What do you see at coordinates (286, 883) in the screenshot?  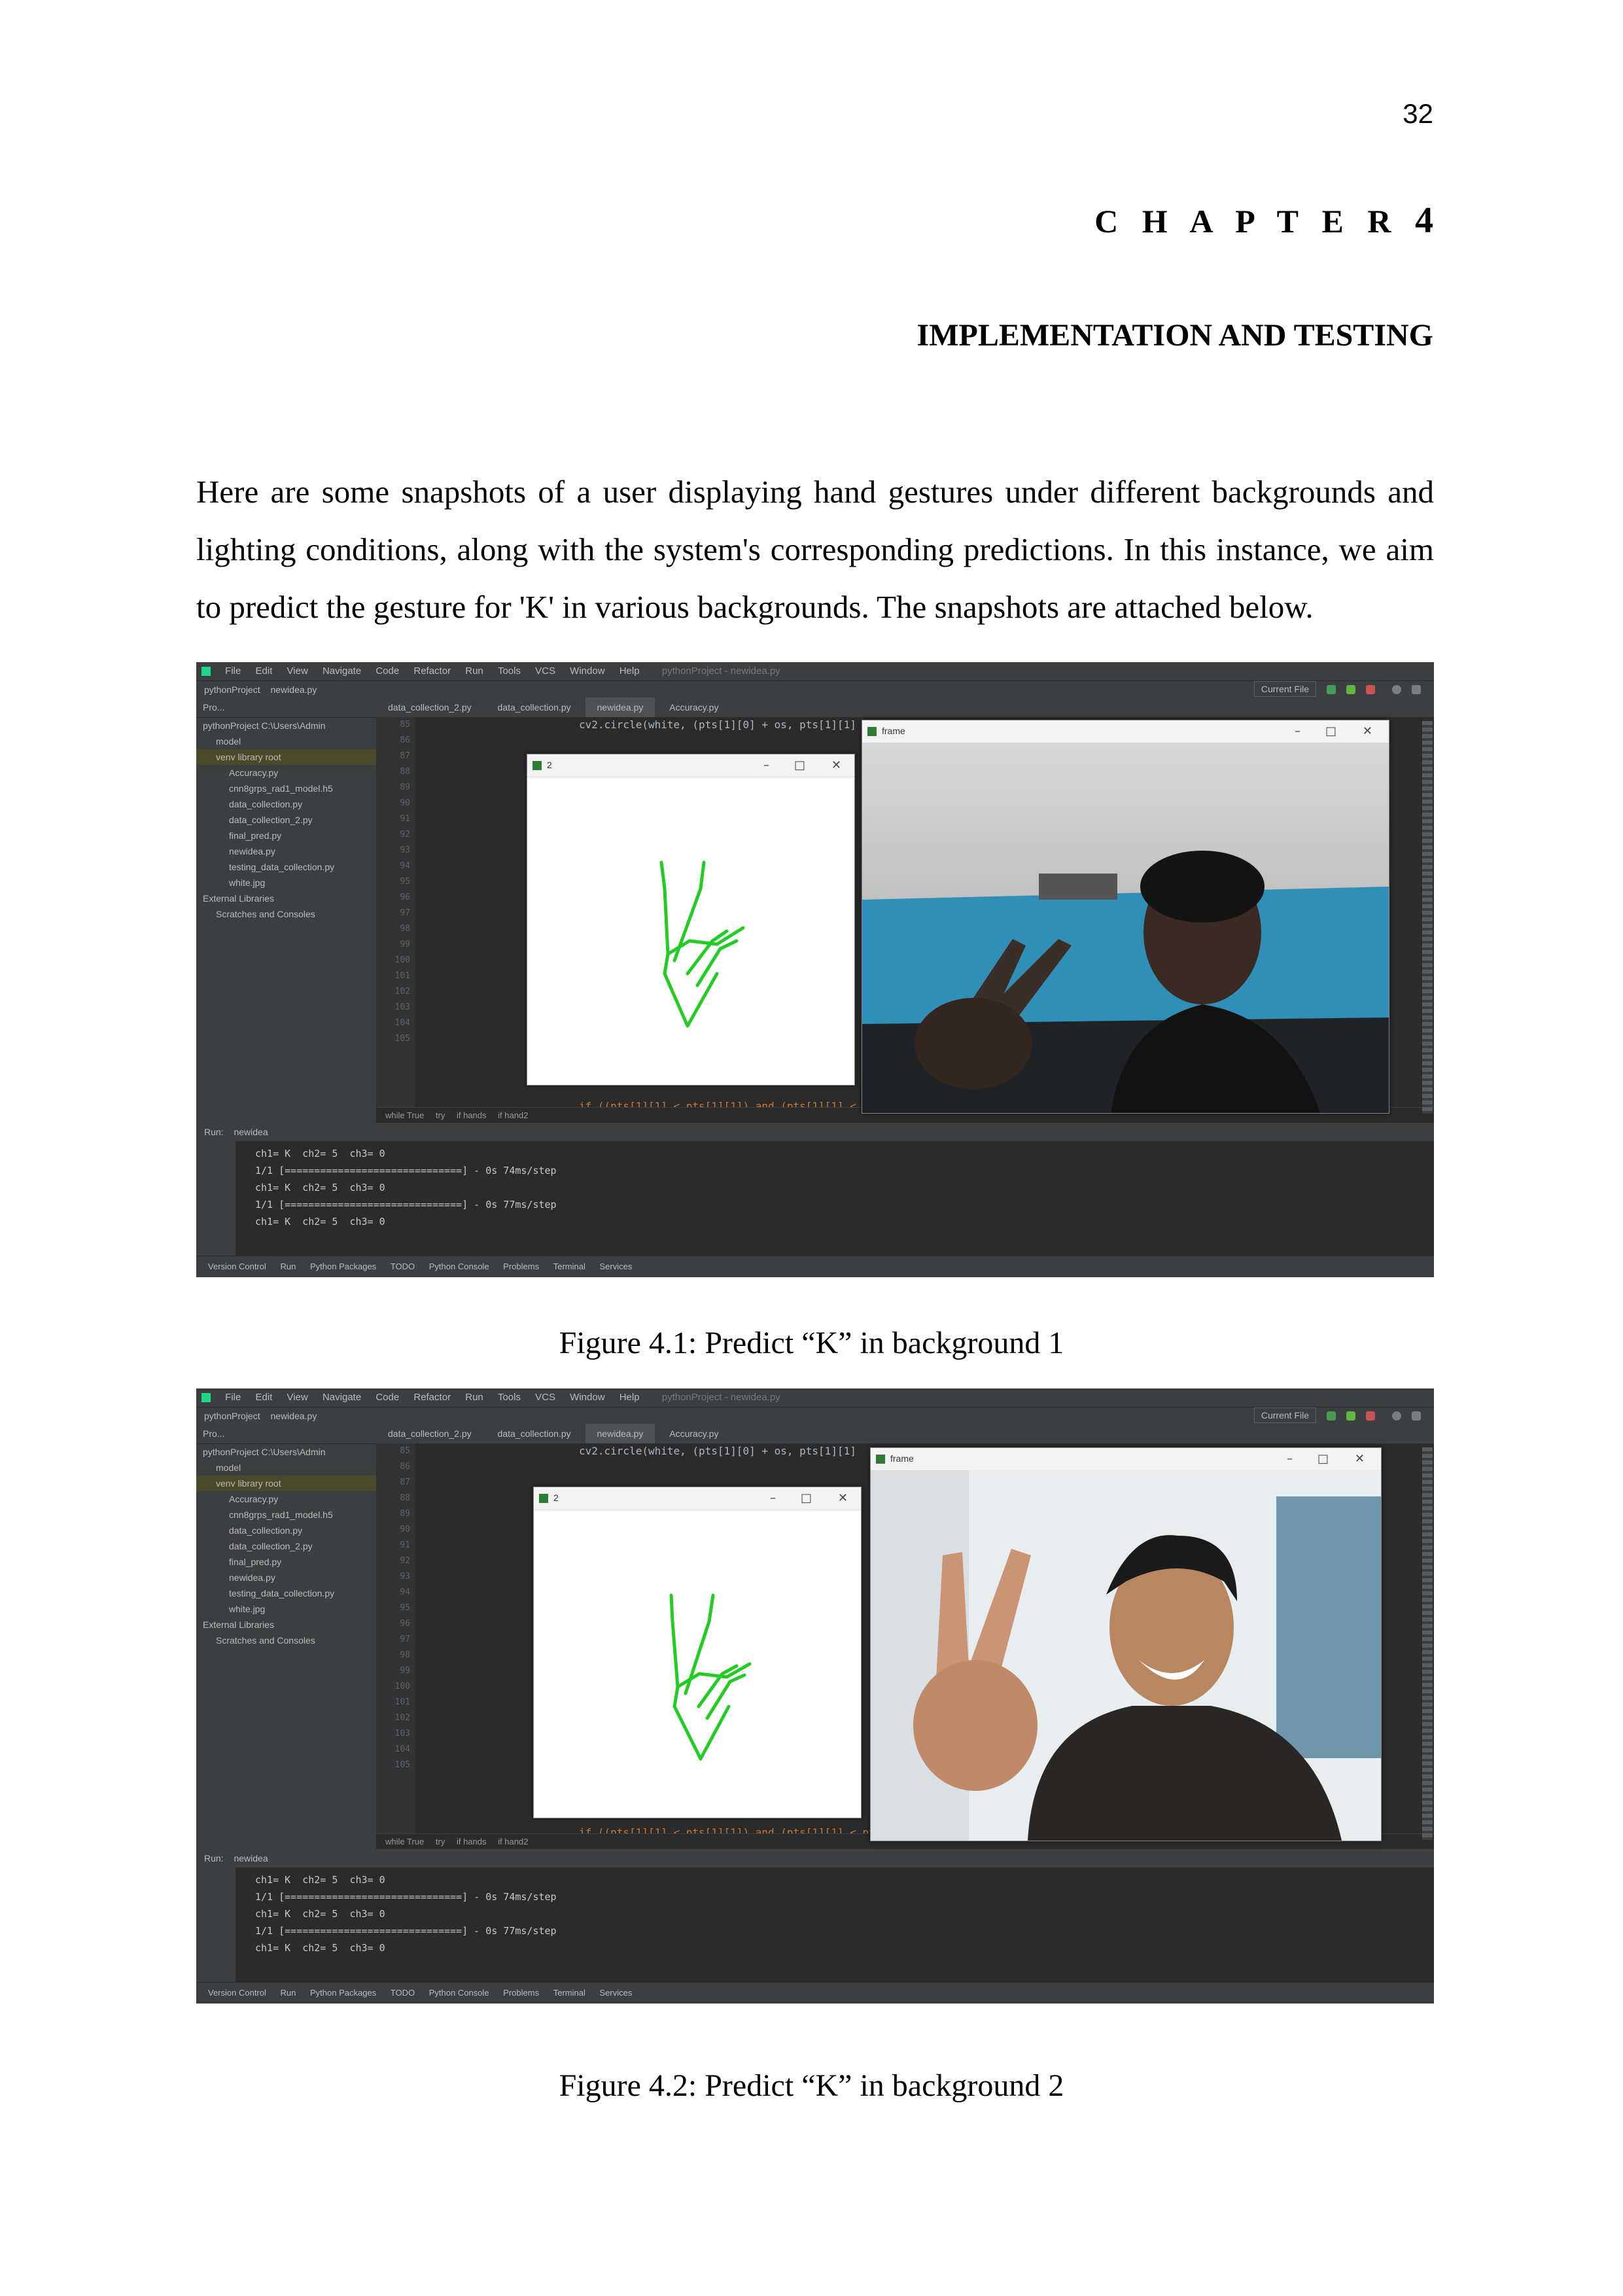 I see `tree-item: white.jpg` at bounding box center [286, 883].